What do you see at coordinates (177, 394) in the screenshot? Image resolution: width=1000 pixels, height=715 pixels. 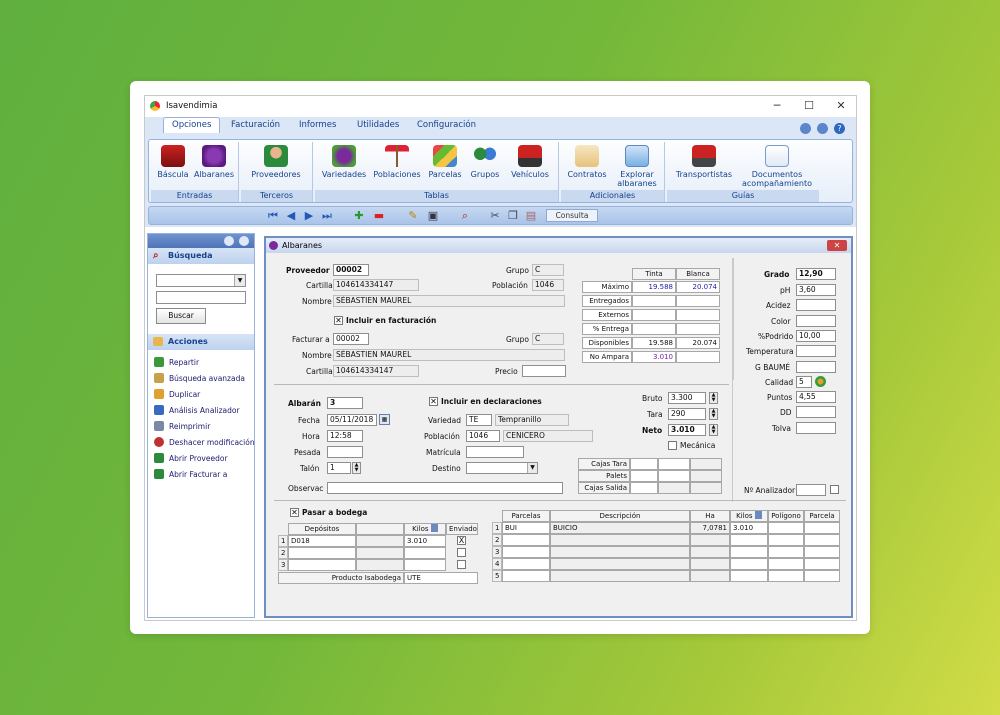 I see `action-duplicar: Duplicar` at bounding box center [177, 394].